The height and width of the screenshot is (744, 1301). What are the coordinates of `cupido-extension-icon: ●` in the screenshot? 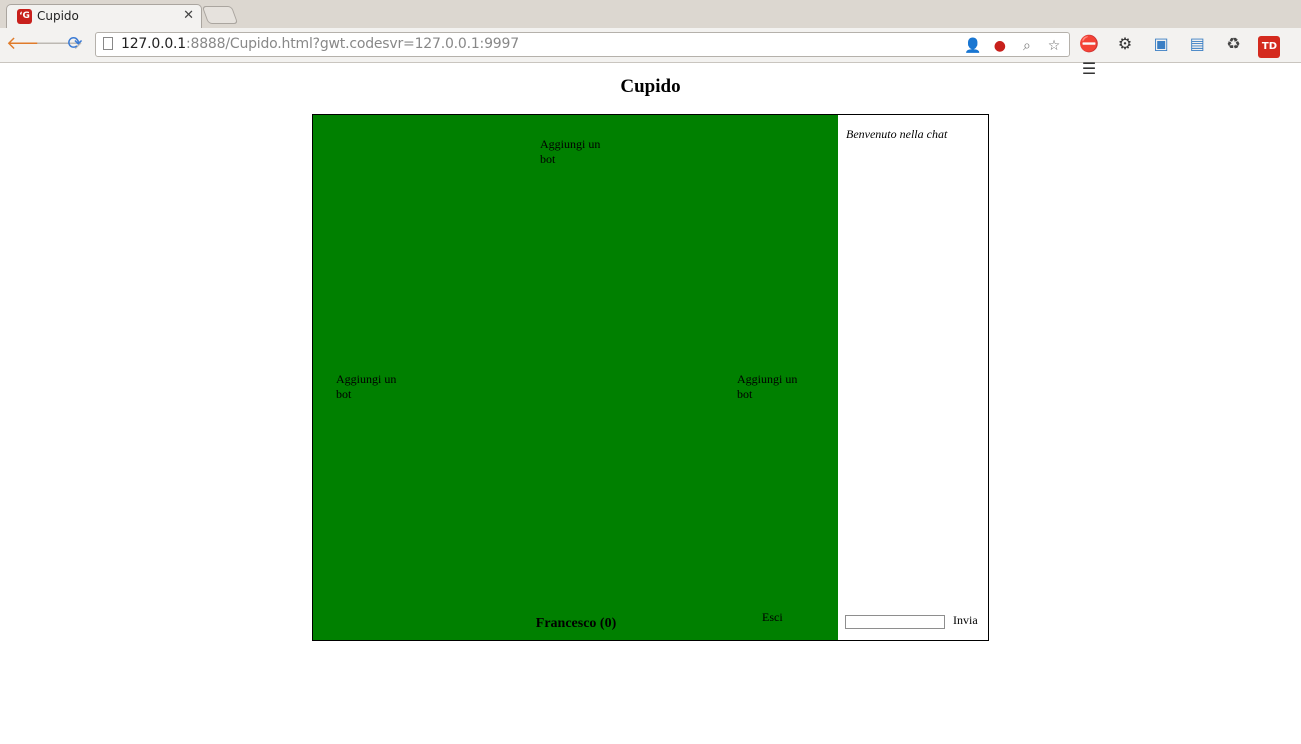 It's located at (1000, 46).